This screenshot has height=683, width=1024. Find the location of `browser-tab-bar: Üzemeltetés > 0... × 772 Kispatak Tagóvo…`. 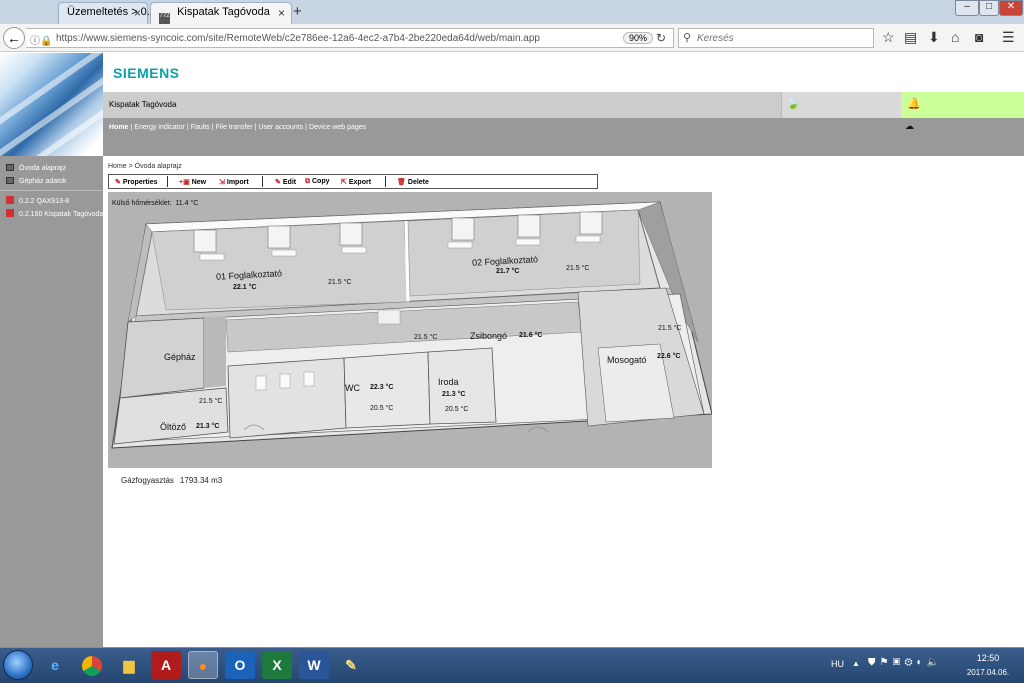

browser-tab-bar: Üzemeltetés > 0... × 772 Kispatak Tagóvo… is located at coordinates (512, 12).